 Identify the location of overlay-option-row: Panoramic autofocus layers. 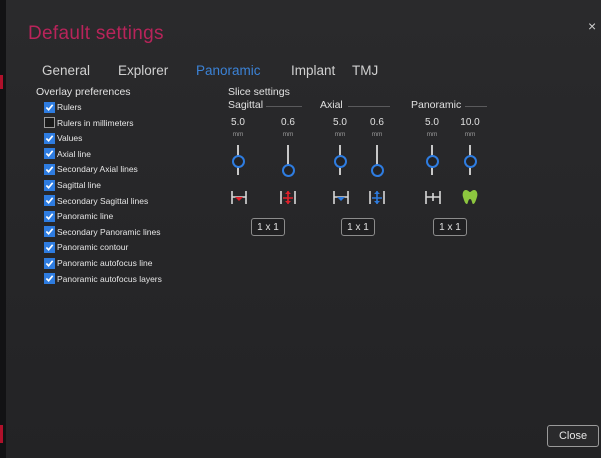
(103, 279).